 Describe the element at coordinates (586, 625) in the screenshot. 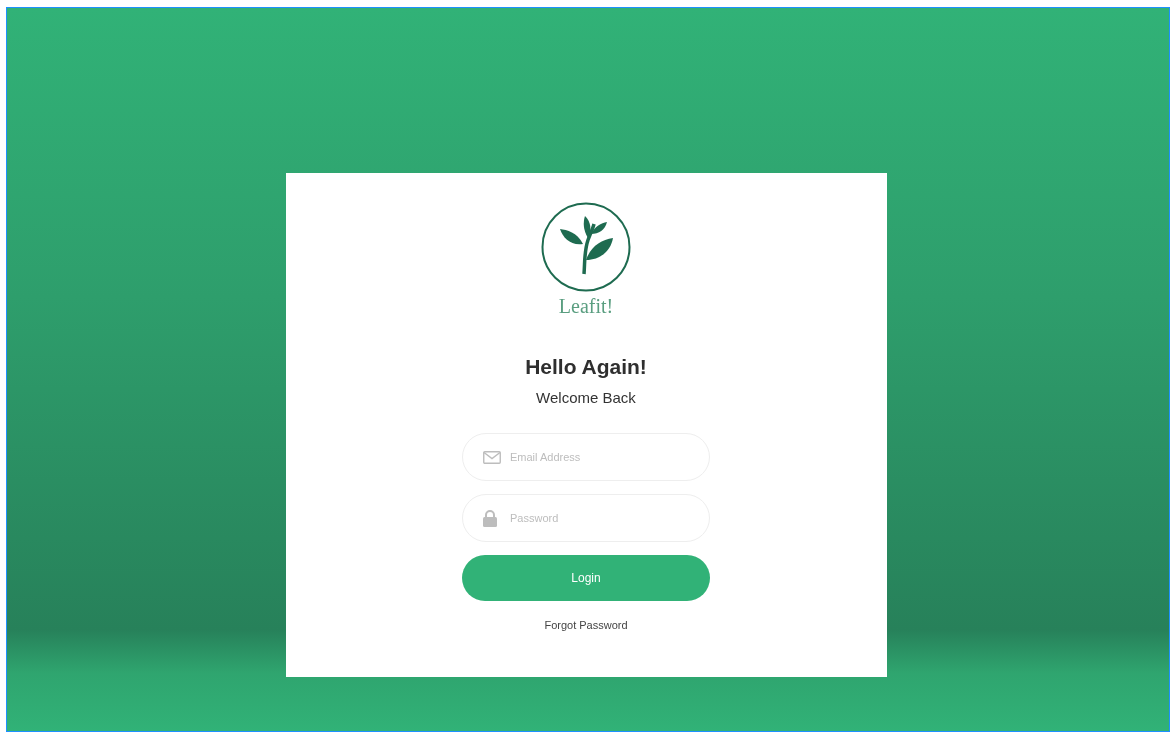

I see `forgot-password-link: Forgot Password` at that location.